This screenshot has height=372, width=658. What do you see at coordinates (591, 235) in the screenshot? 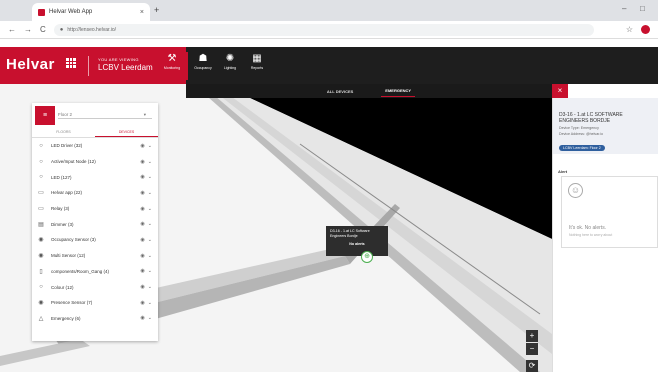
I see `no-alerts-subtext: Nothing here to worry about` at bounding box center [591, 235].